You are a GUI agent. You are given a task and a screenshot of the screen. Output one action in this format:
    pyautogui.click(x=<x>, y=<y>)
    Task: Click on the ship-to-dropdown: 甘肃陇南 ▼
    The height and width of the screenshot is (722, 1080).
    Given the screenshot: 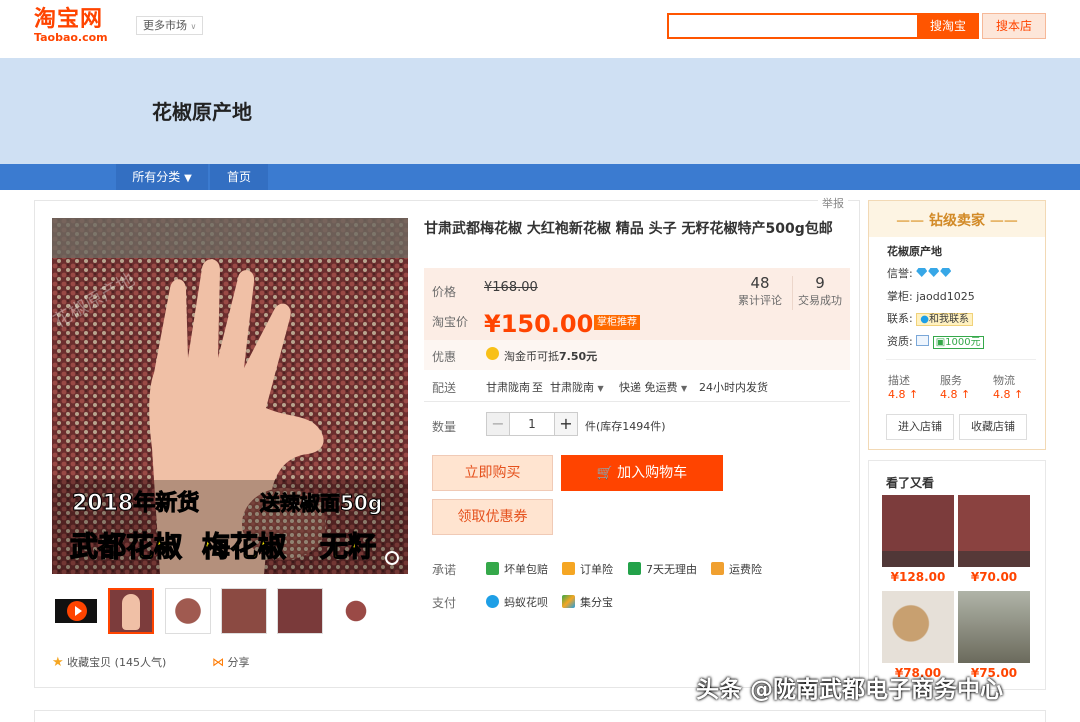 What is the action you would take?
    pyautogui.click(x=577, y=387)
    